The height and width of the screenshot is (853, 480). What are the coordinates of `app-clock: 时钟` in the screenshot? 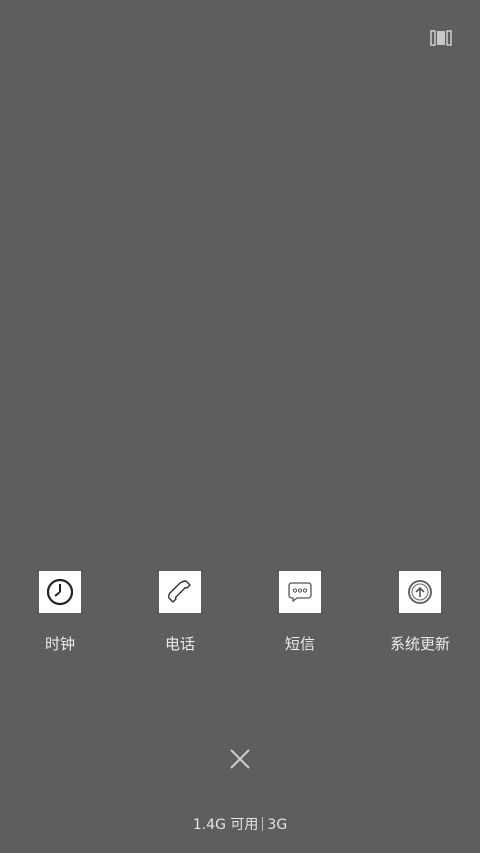 It's located at (60, 616).